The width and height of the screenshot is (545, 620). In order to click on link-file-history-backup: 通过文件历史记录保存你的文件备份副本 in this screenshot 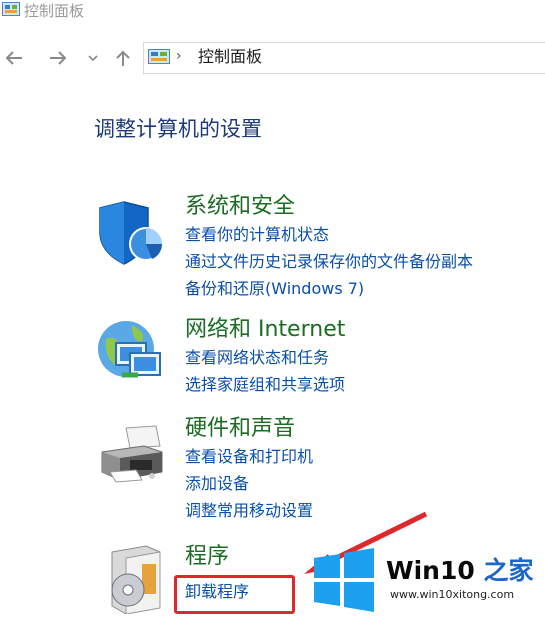, I will do `click(329, 262)`.